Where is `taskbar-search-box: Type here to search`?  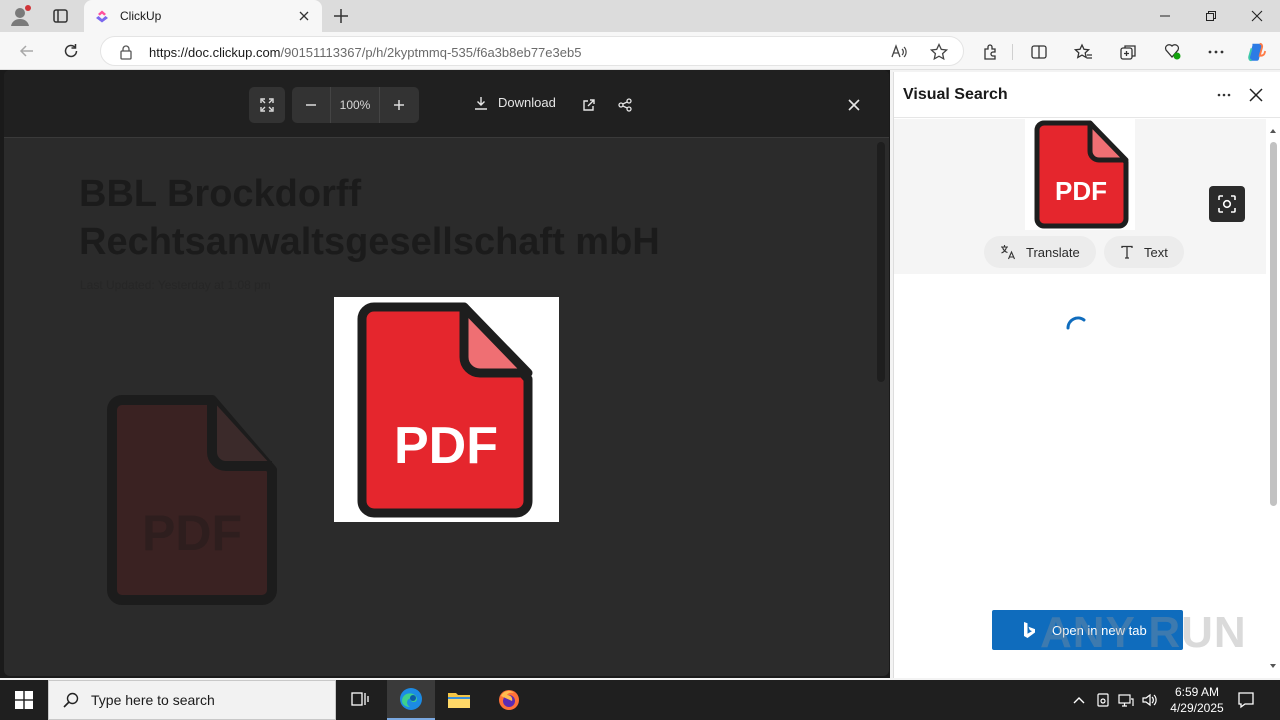 taskbar-search-box: Type here to search is located at coordinates (192, 700).